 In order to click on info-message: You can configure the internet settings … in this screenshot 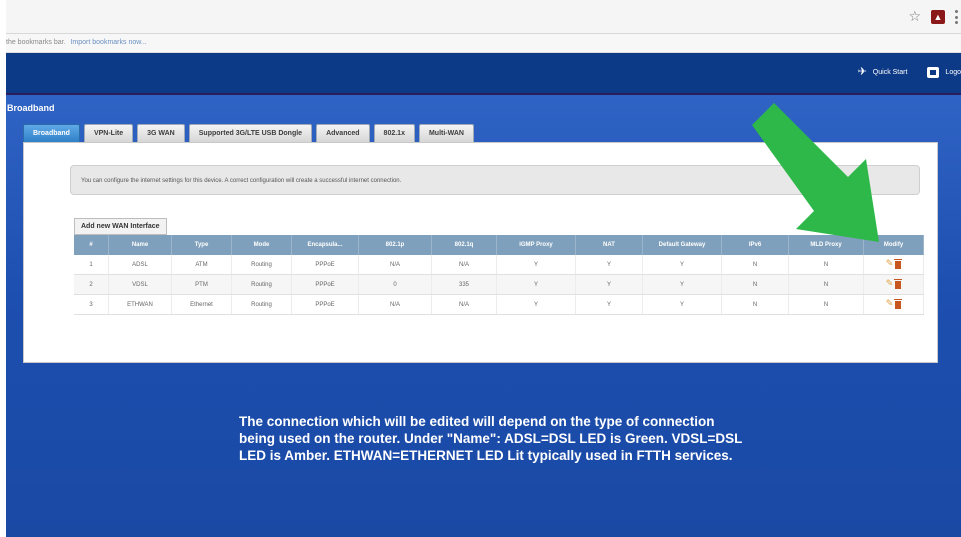, I will do `click(495, 180)`.